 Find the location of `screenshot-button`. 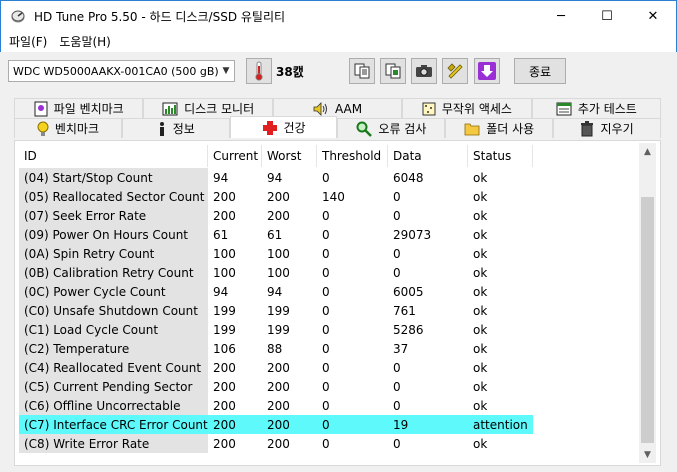

screenshot-button is located at coordinates (424, 71).